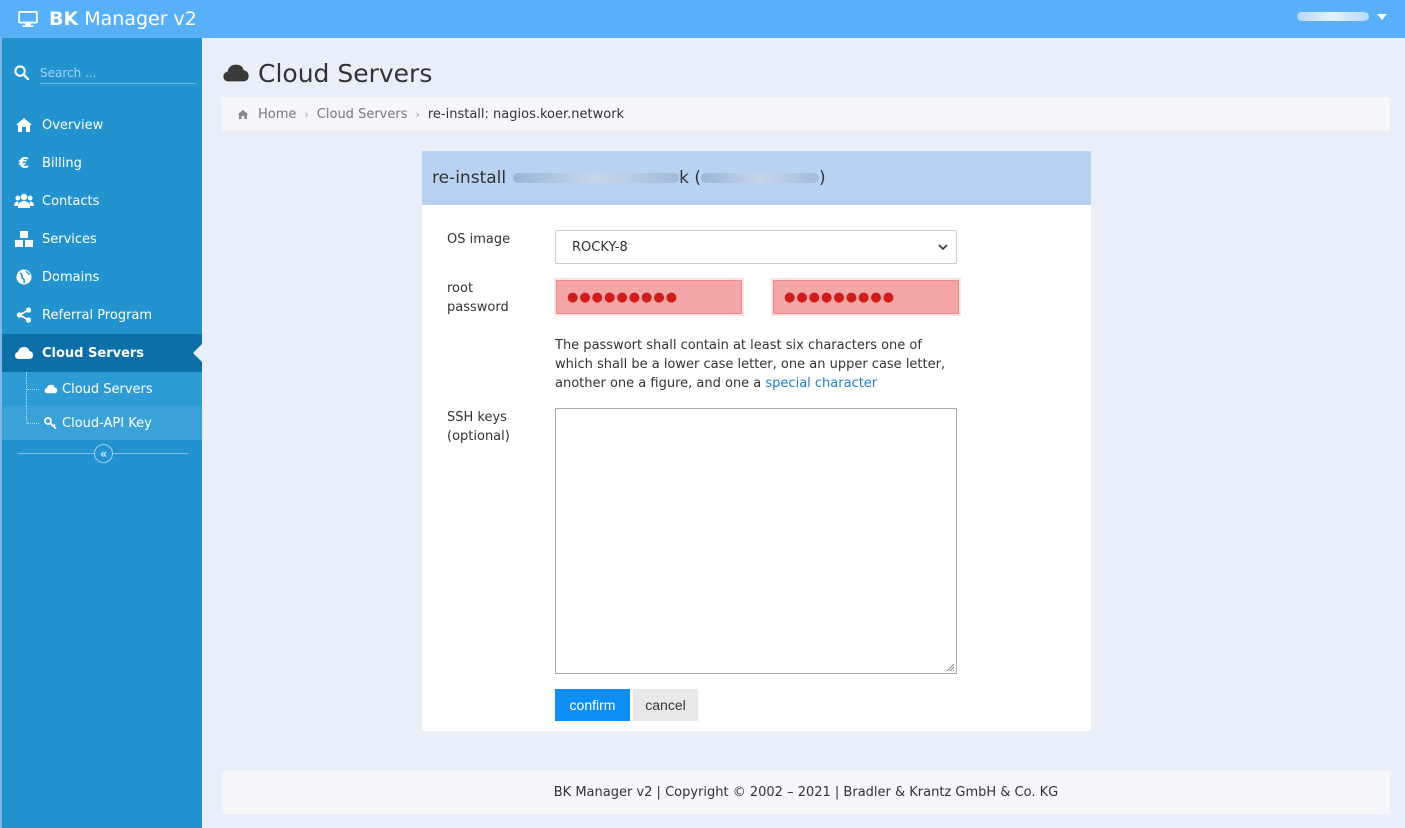 The height and width of the screenshot is (828, 1405). Describe the element at coordinates (756, 541) in the screenshot. I see `ssh-keys-textarea` at that location.